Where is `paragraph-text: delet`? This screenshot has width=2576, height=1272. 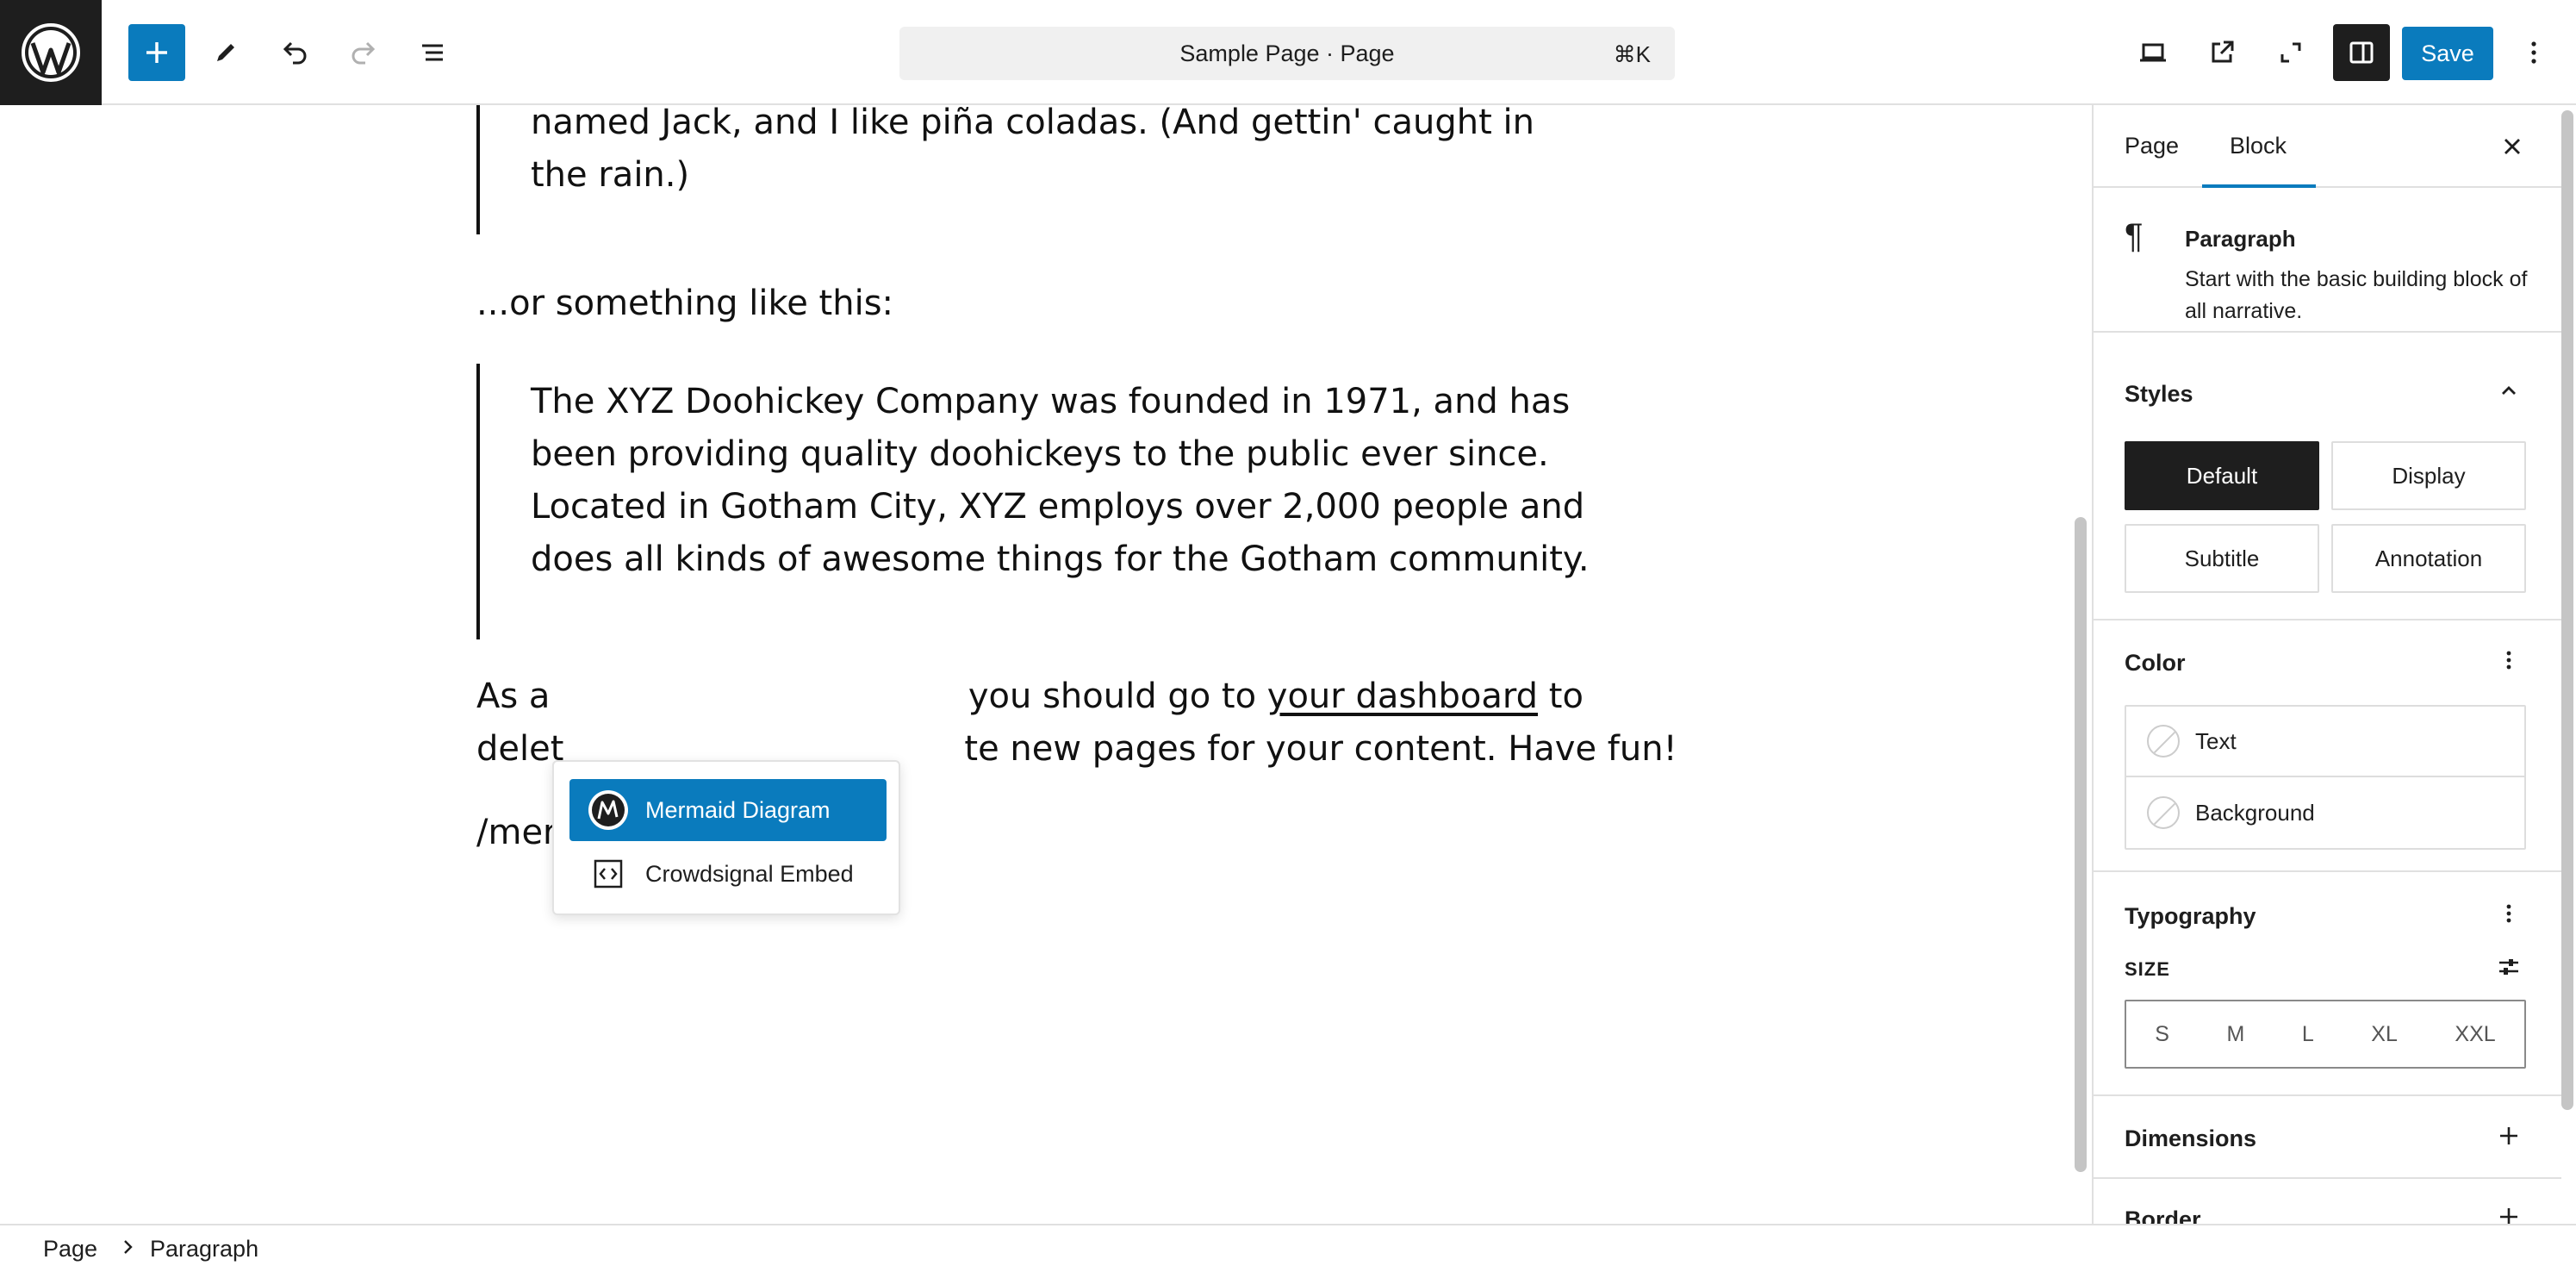
paragraph-text: delet is located at coordinates (520, 749).